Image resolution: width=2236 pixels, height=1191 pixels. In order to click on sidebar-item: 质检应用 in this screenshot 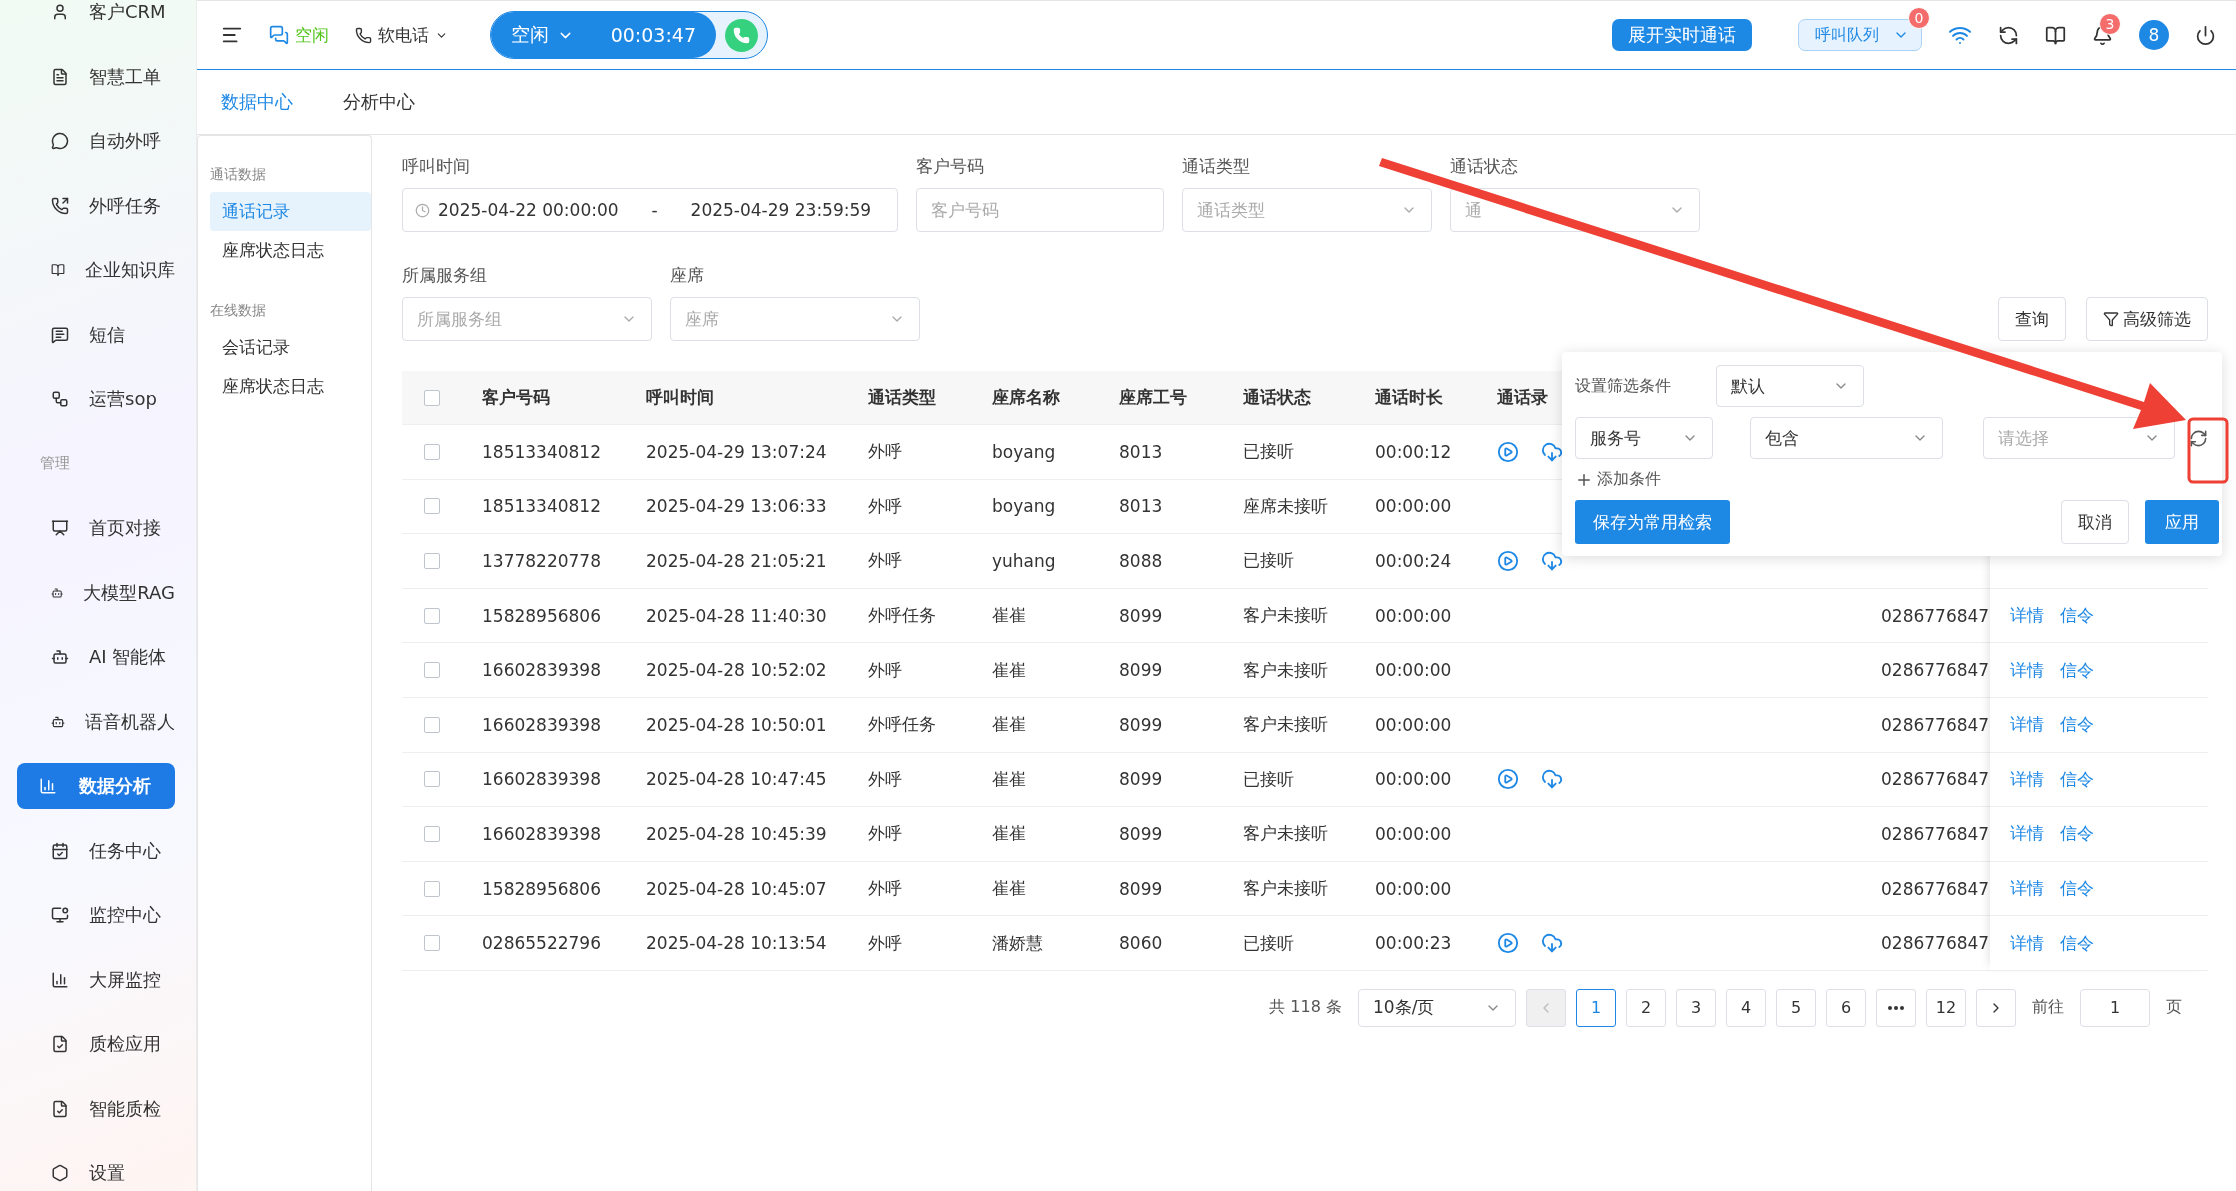, I will do `click(96, 1044)`.